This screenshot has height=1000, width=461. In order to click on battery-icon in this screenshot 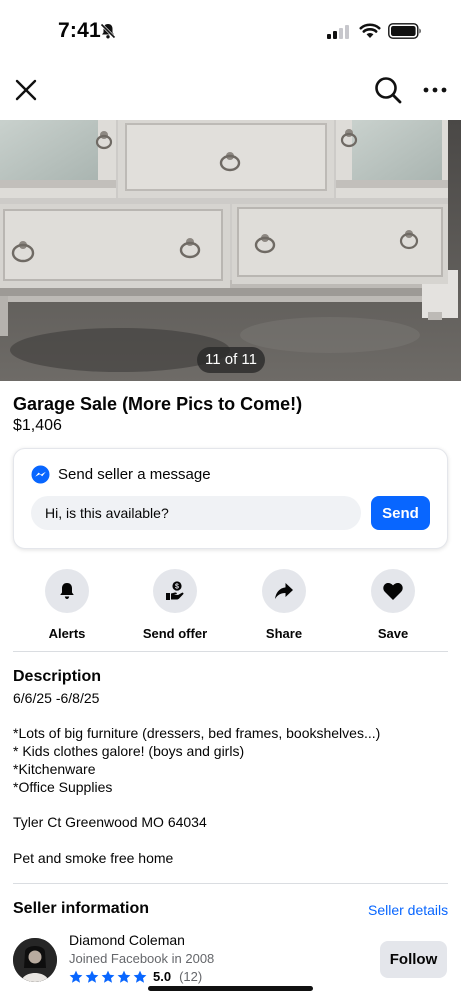, I will do `click(405, 33)`.